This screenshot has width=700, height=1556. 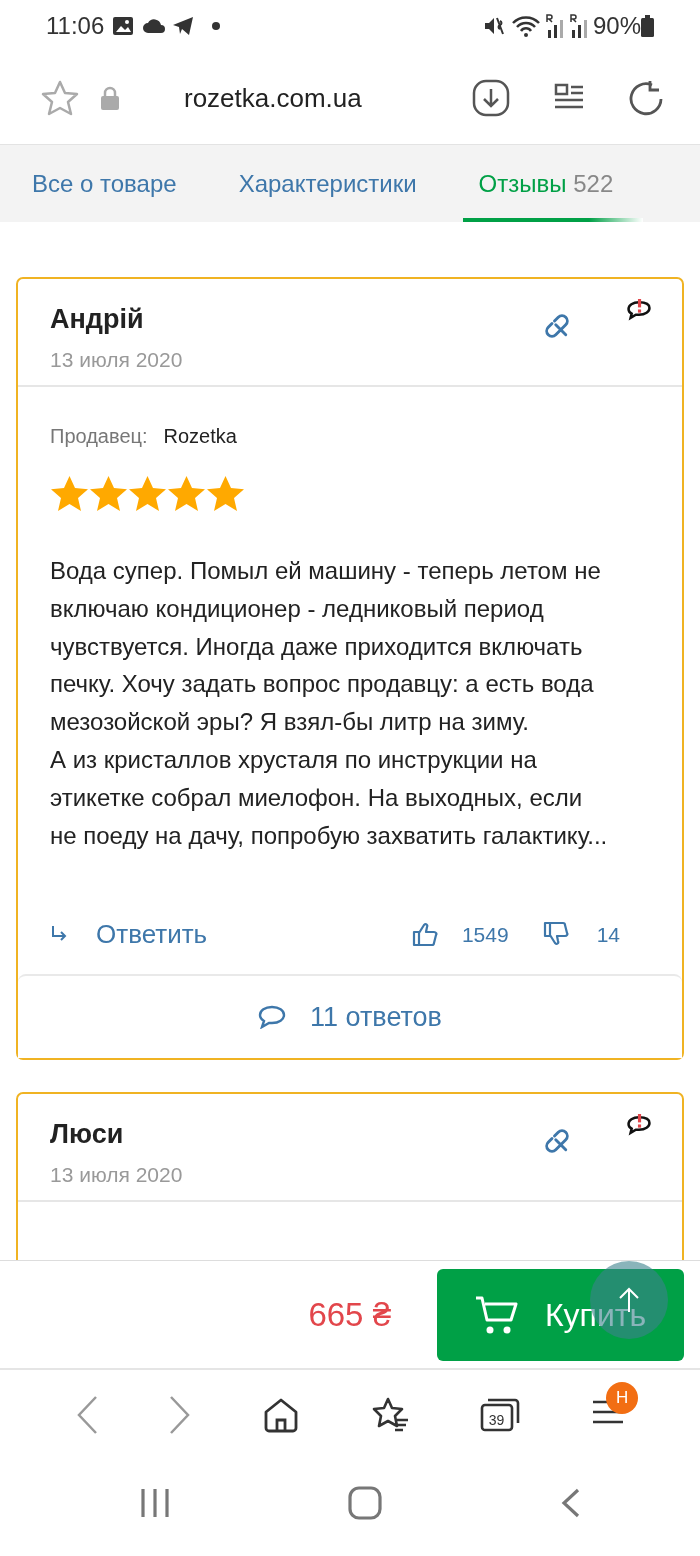 I want to click on thumbs-down-icon, so click(x=555, y=934).